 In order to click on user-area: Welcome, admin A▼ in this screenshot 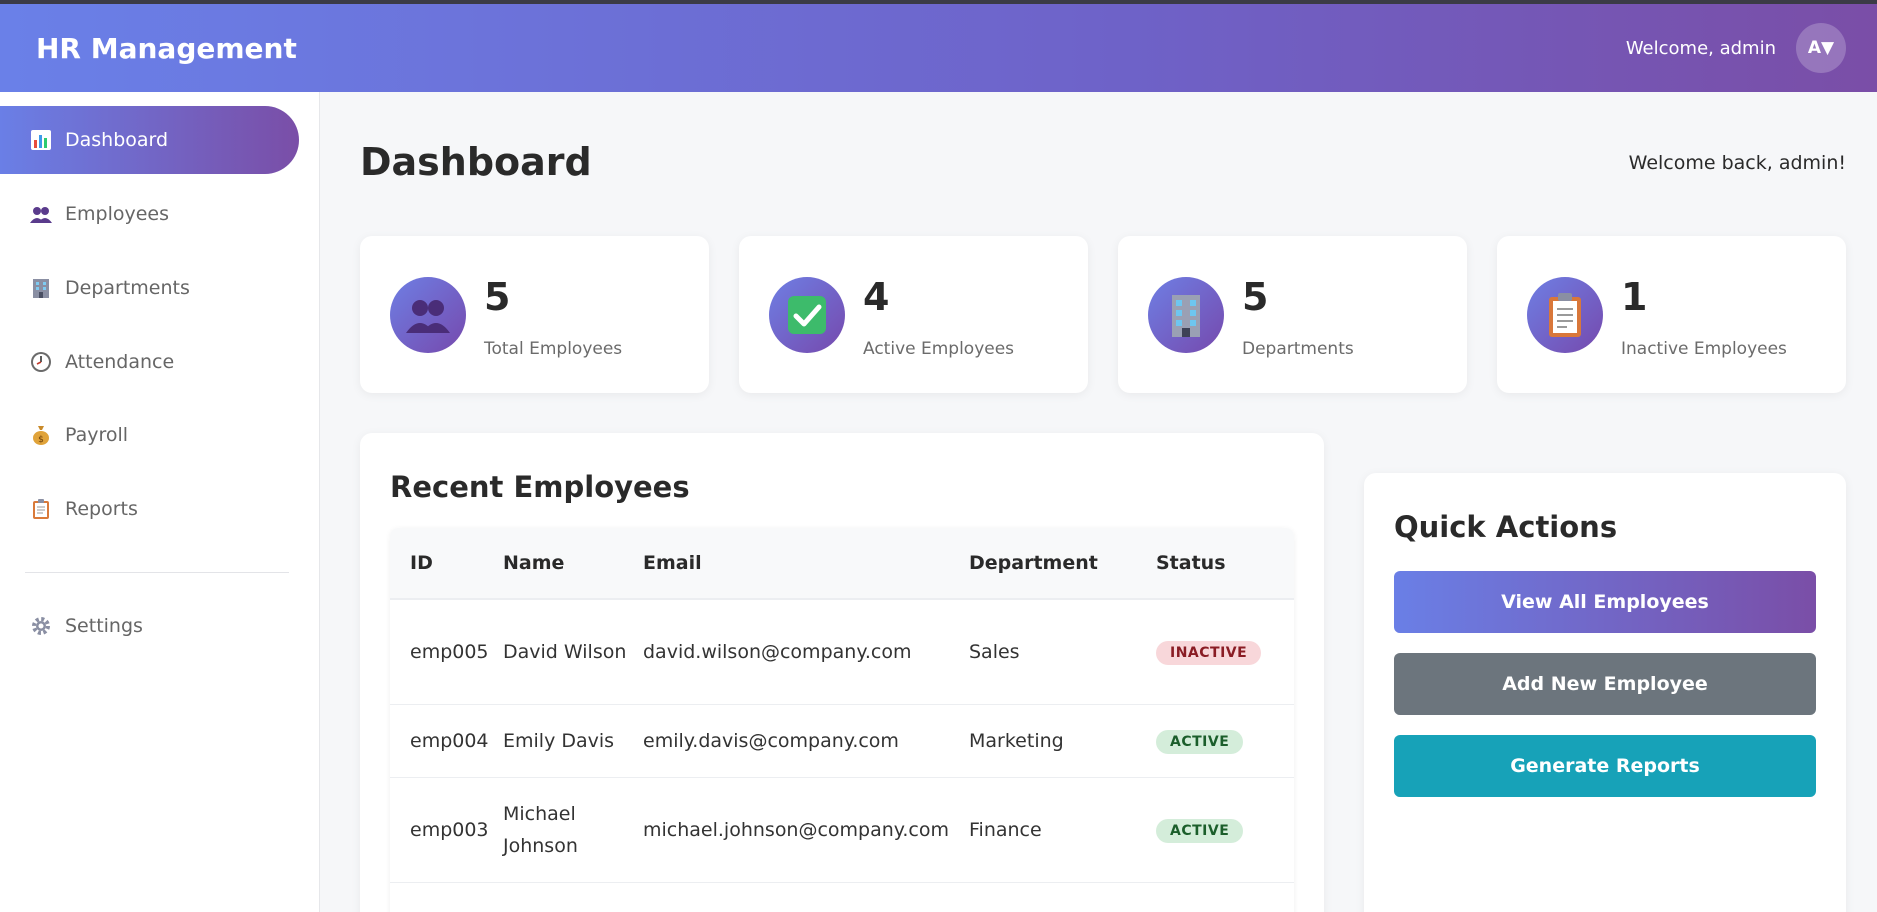, I will do `click(1736, 48)`.